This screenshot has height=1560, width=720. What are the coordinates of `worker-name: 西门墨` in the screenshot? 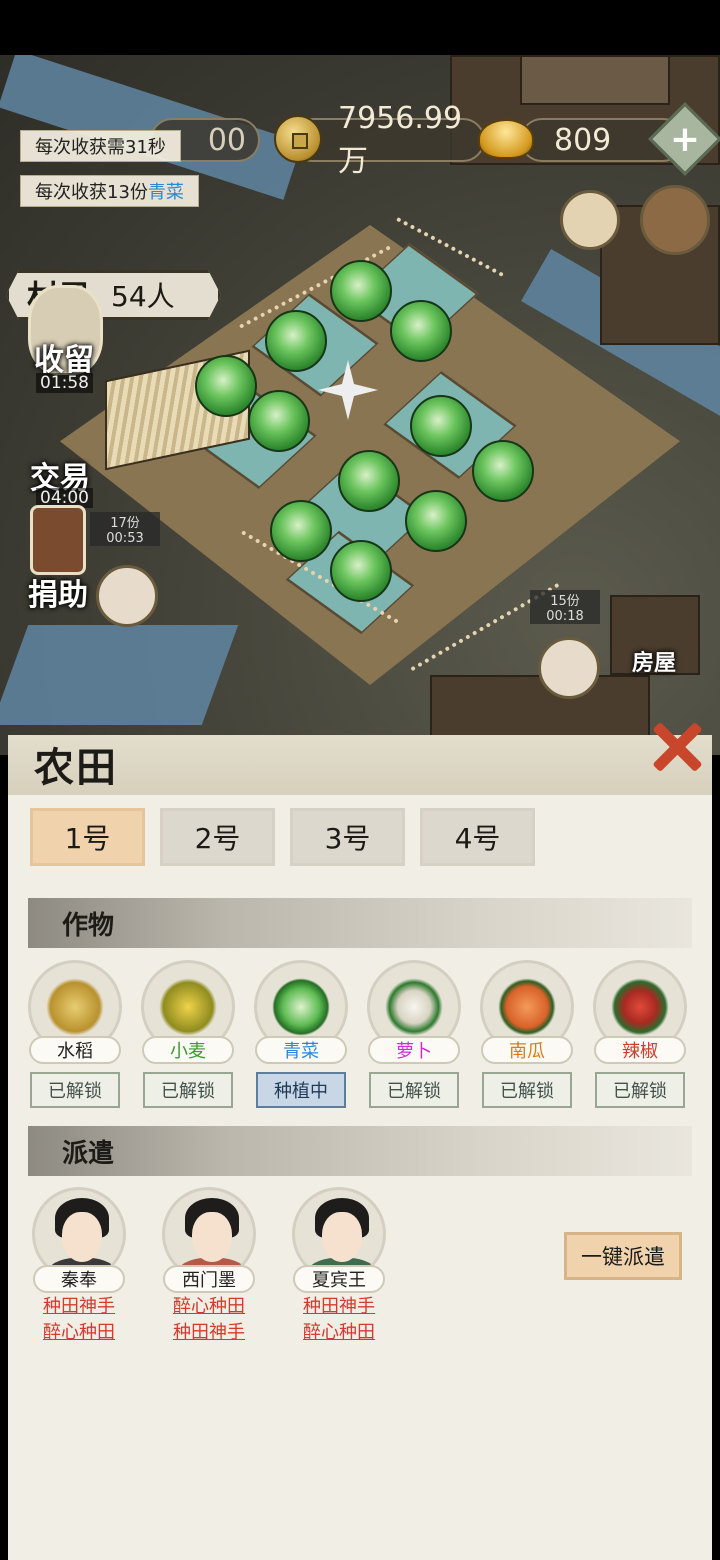 It's located at (209, 1279).